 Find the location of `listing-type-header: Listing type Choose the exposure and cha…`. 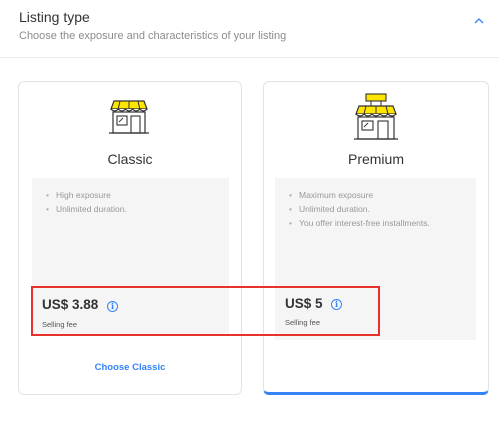

listing-type-header: Listing type Choose the exposure and cha… is located at coordinates (249, 29).